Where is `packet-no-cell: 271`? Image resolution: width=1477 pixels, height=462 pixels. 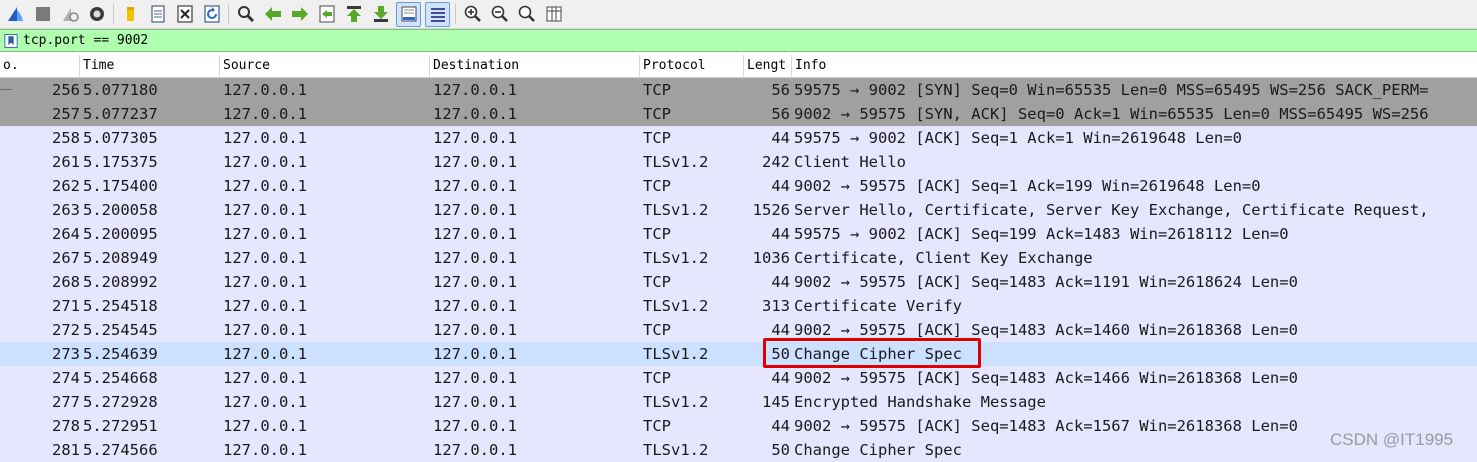 packet-no-cell: 271 is located at coordinates (66, 306).